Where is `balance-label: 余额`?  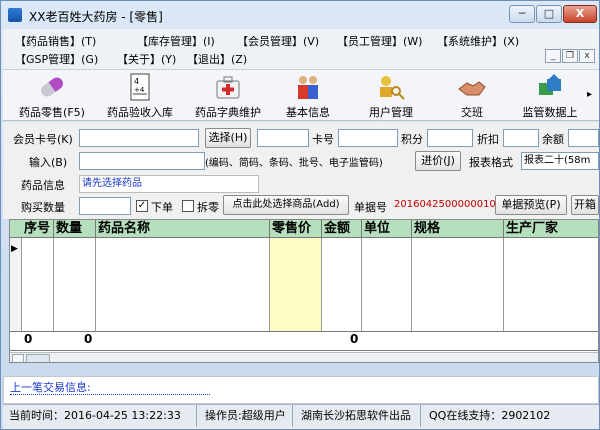
balance-label: 余额 is located at coordinates (553, 139).